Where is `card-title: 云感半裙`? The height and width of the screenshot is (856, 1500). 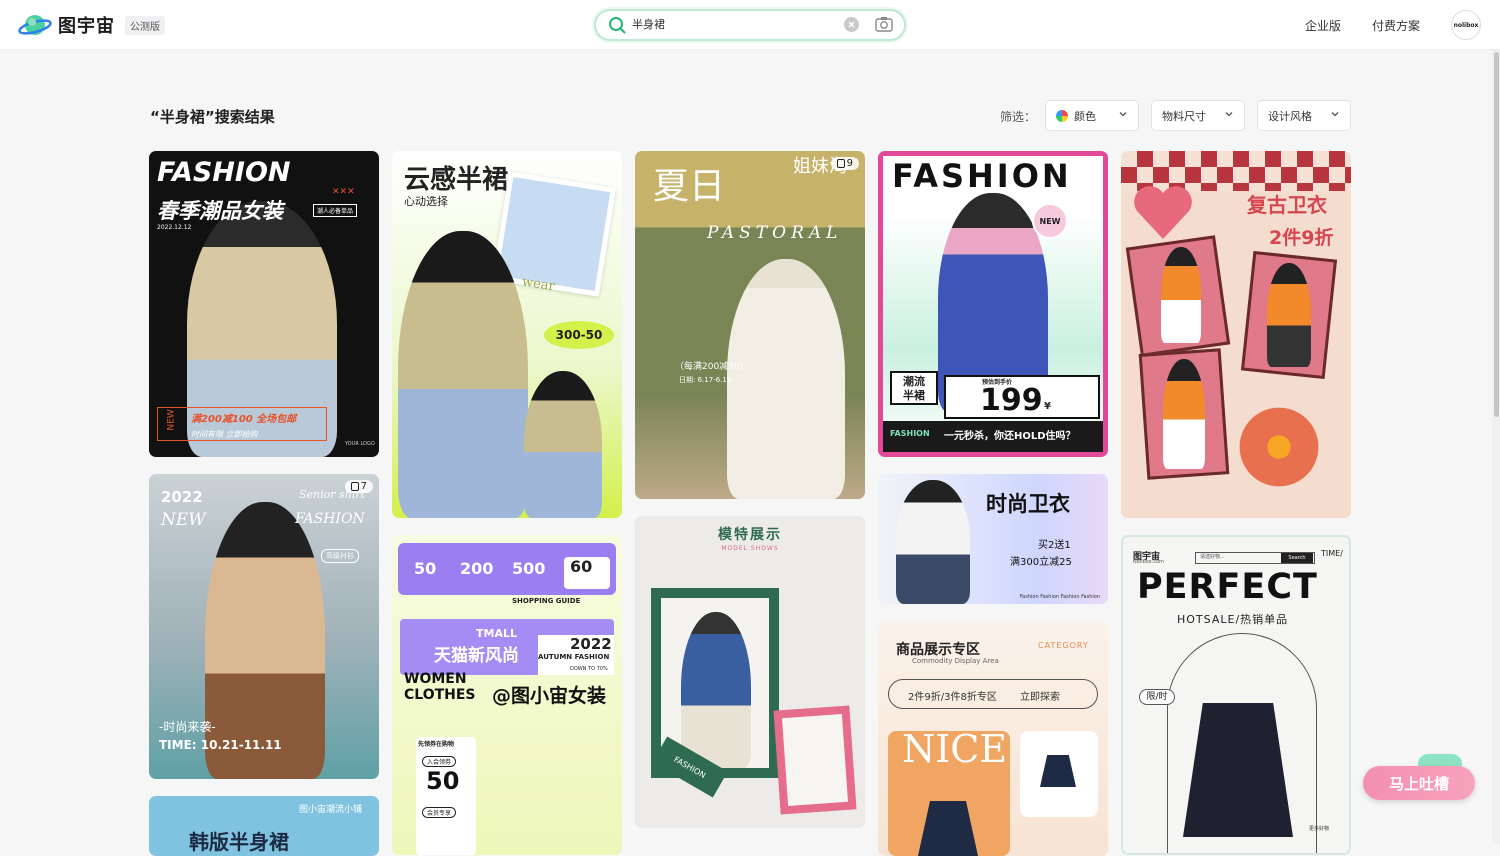
card-title: 云感半裙 is located at coordinates (456, 180).